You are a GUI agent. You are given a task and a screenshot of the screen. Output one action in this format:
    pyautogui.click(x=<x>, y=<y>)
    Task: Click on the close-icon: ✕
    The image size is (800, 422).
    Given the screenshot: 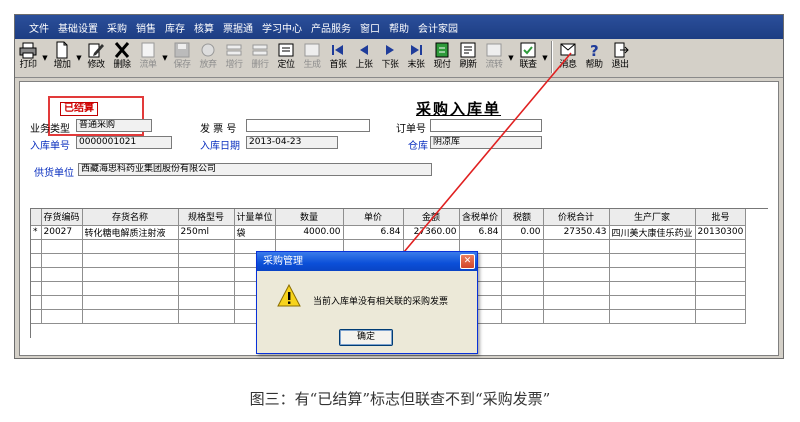 What is the action you would take?
    pyautogui.click(x=467, y=261)
    